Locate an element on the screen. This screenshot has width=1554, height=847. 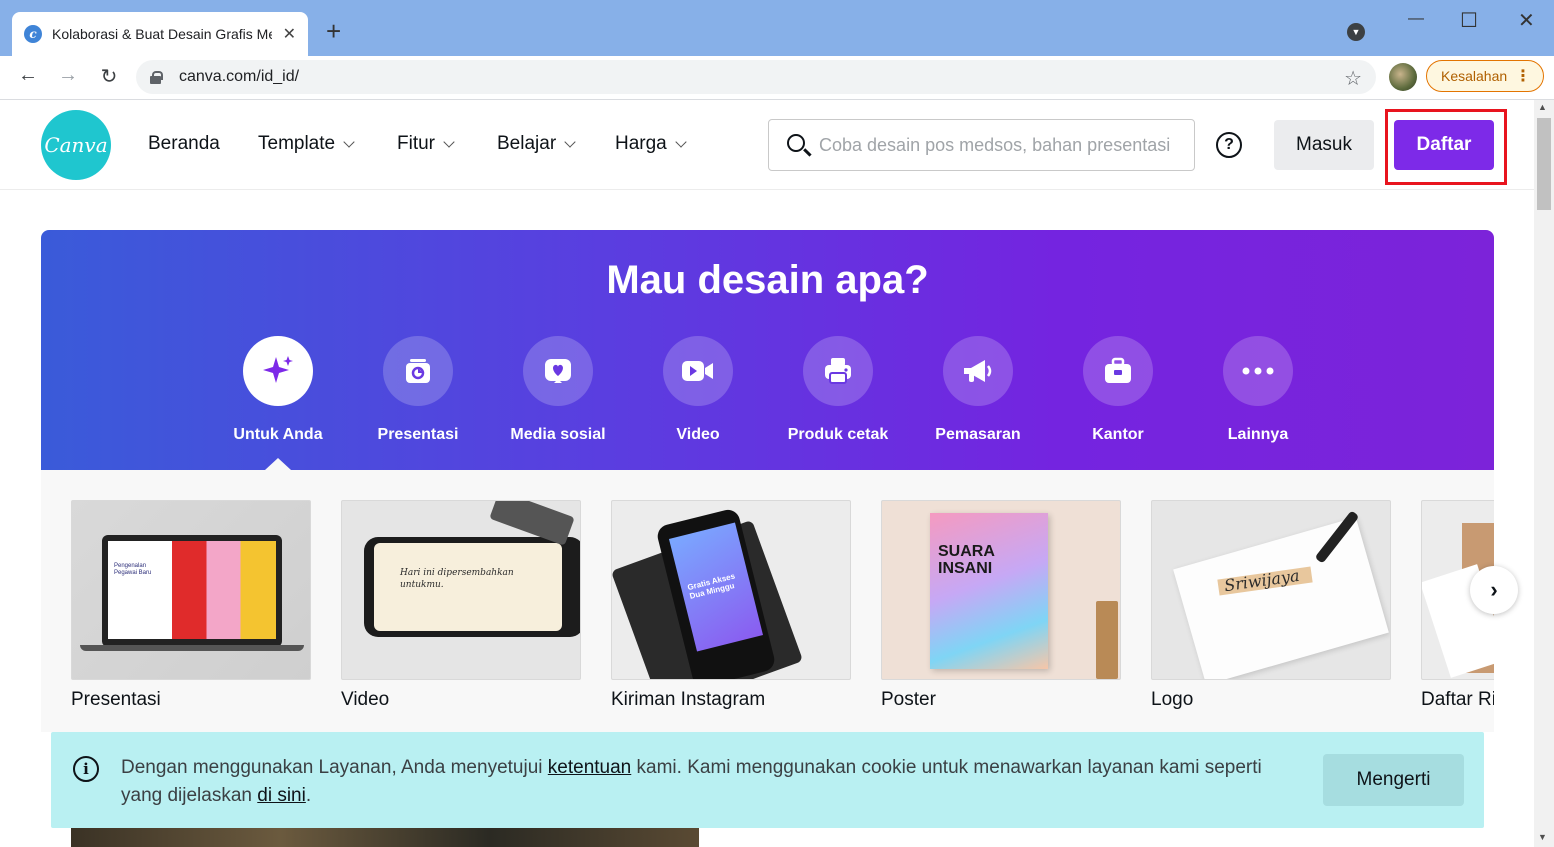
active-category-caret is located at coordinates (278, 464).